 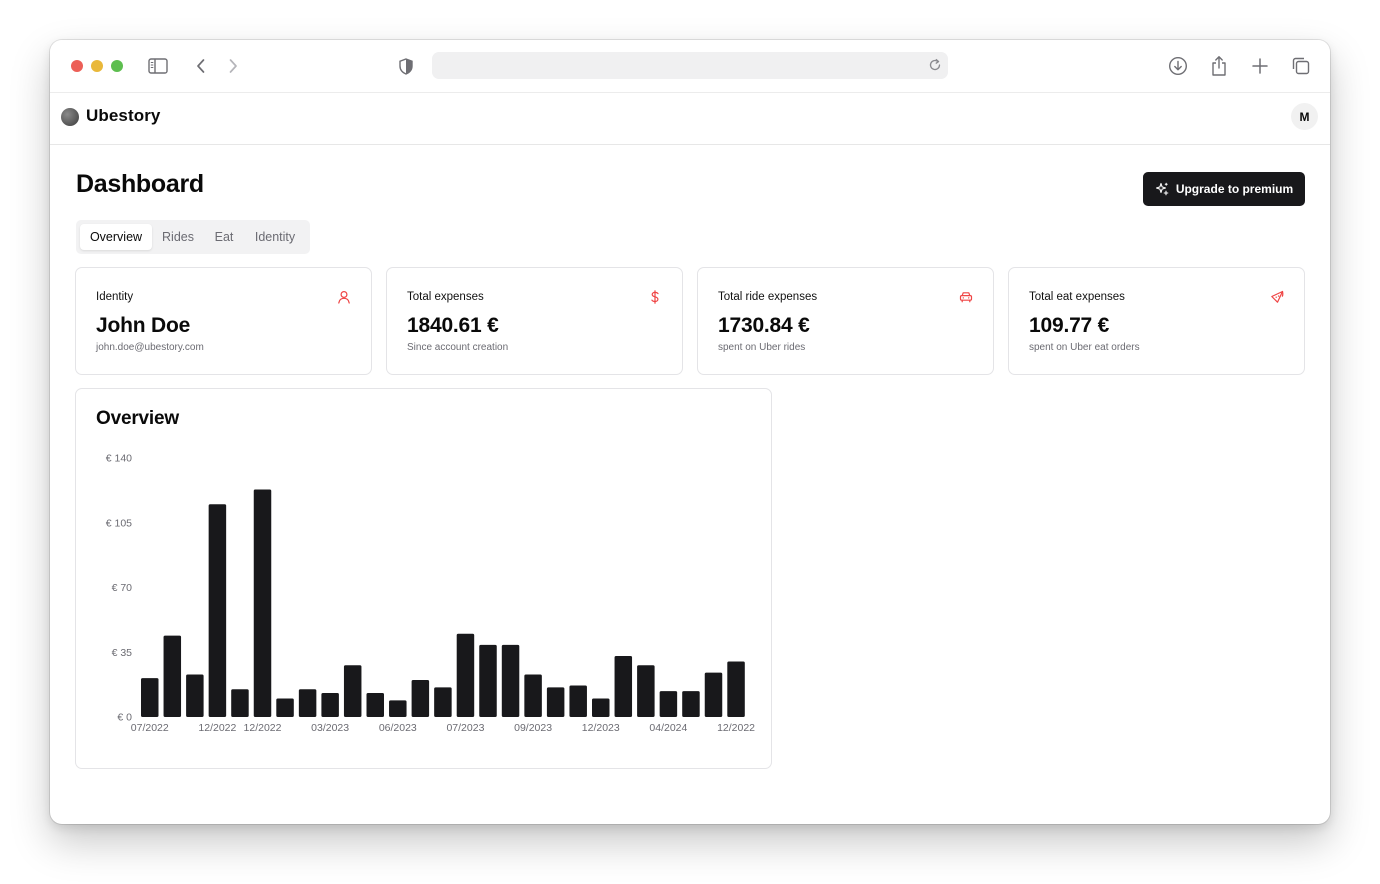 What do you see at coordinates (344, 297) in the screenshot?
I see `user-icon` at bounding box center [344, 297].